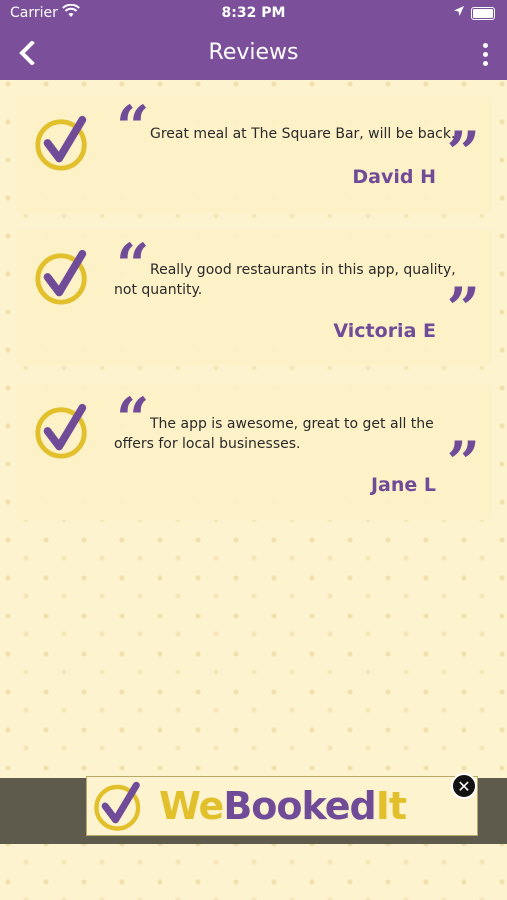 Image resolution: width=507 pixels, height=900 pixels. I want to click on page-title: Reviews, so click(253, 52).